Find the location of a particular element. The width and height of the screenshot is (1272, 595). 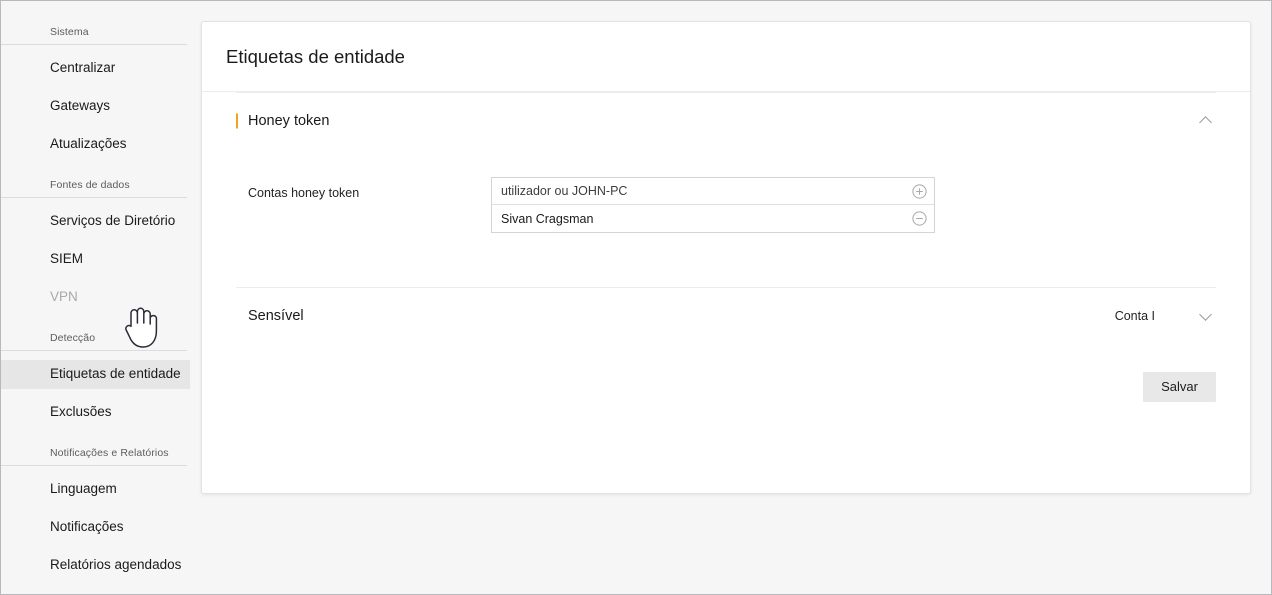

sidebar-item-servicos-de-diretorio: Serviços de Diretório is located at coordinates (101, 221).